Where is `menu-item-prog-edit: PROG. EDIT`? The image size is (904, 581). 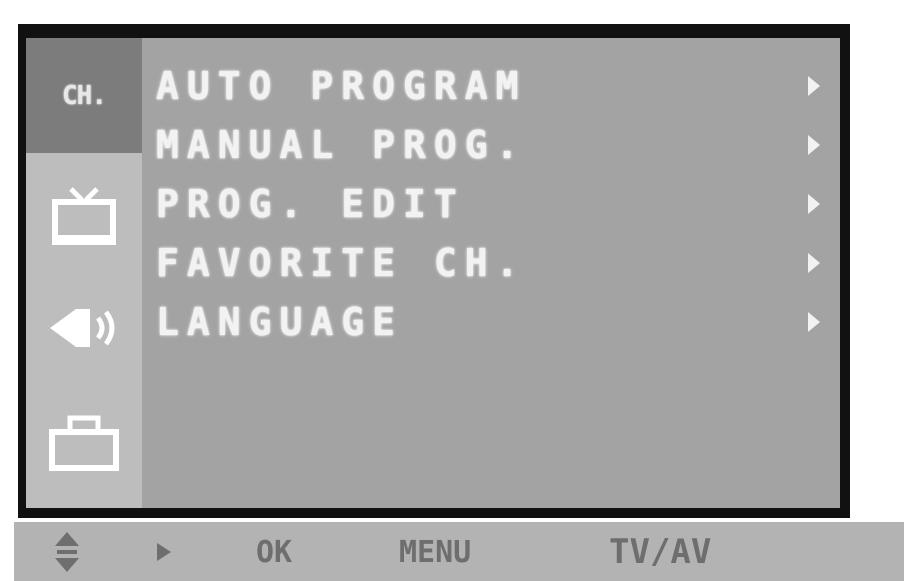 menu-item-prog-edit: PROG. EDIT is located at coordinates (488, 203).